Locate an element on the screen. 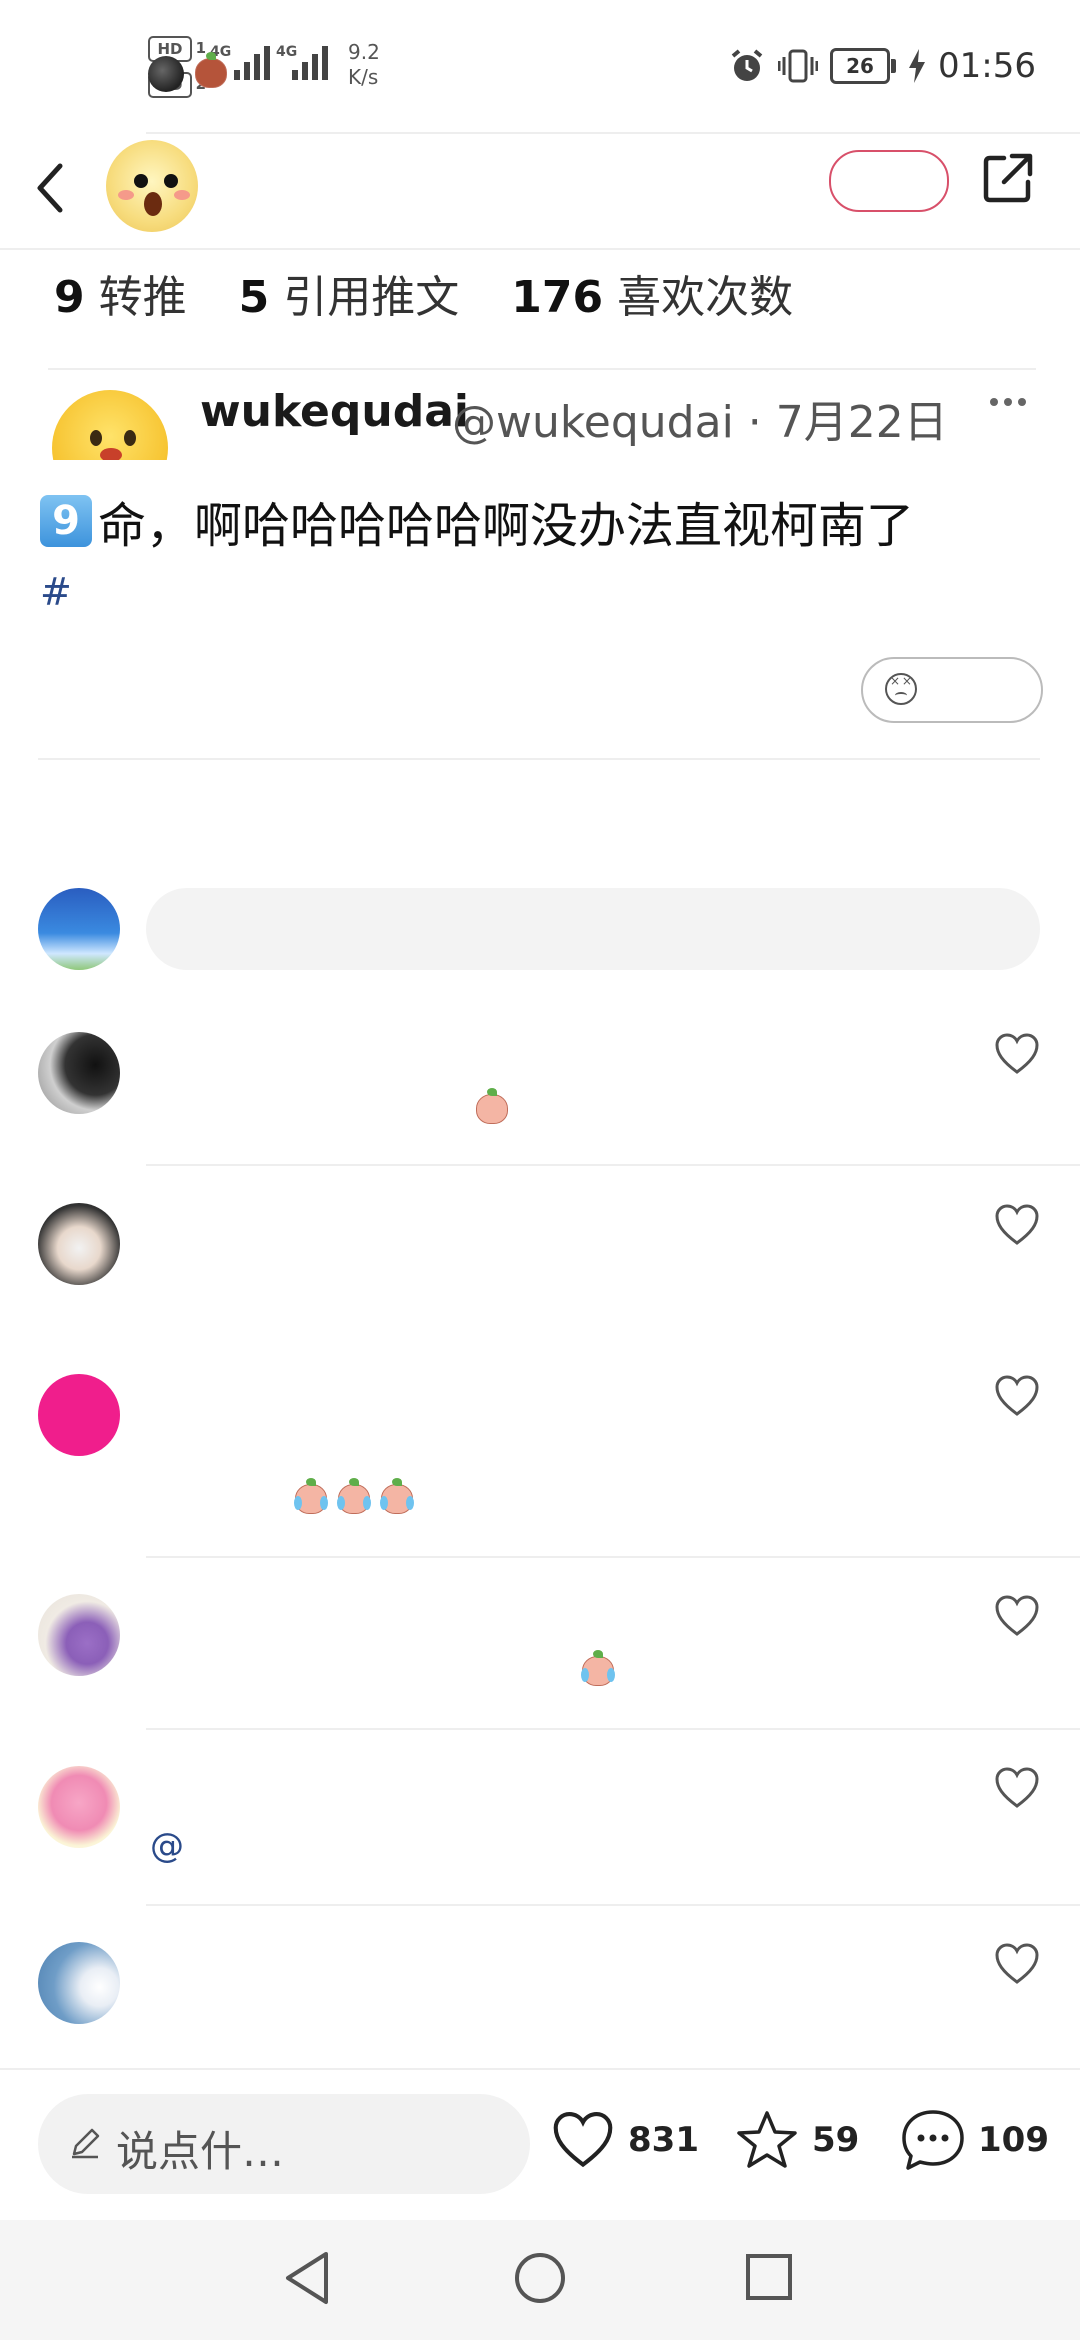 This screenshot has height=2340, width=1080. mention-link: @ is located at coordinates (167, 1846).